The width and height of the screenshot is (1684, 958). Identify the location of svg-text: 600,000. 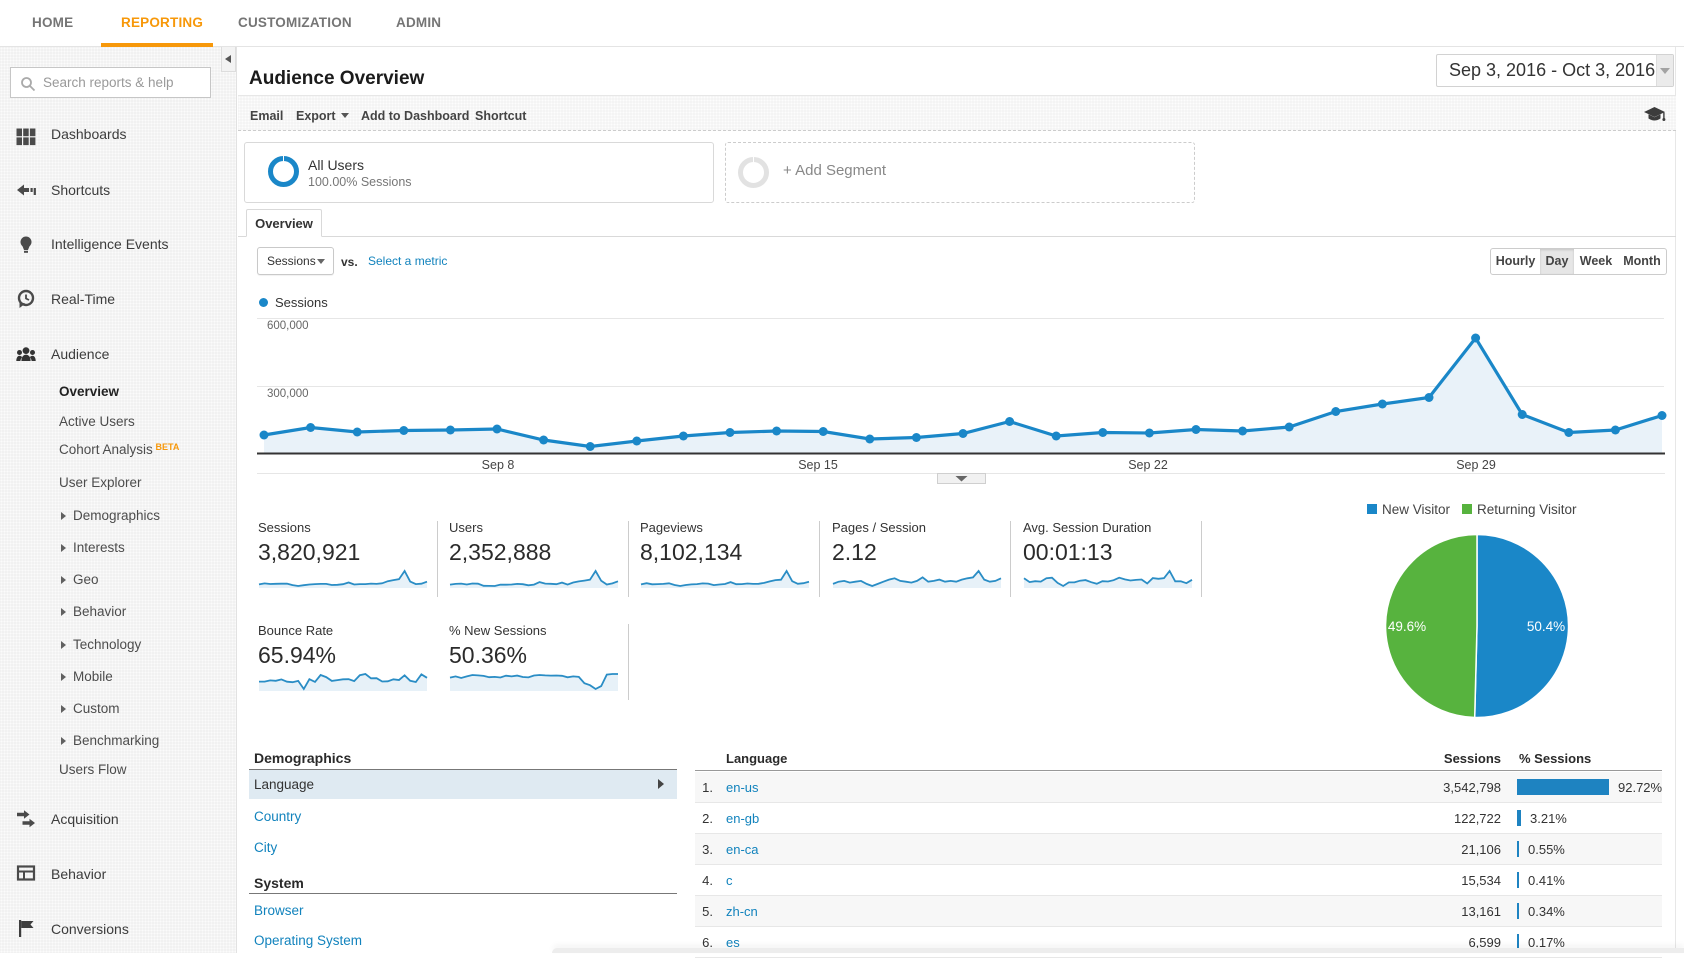
(288, 326).